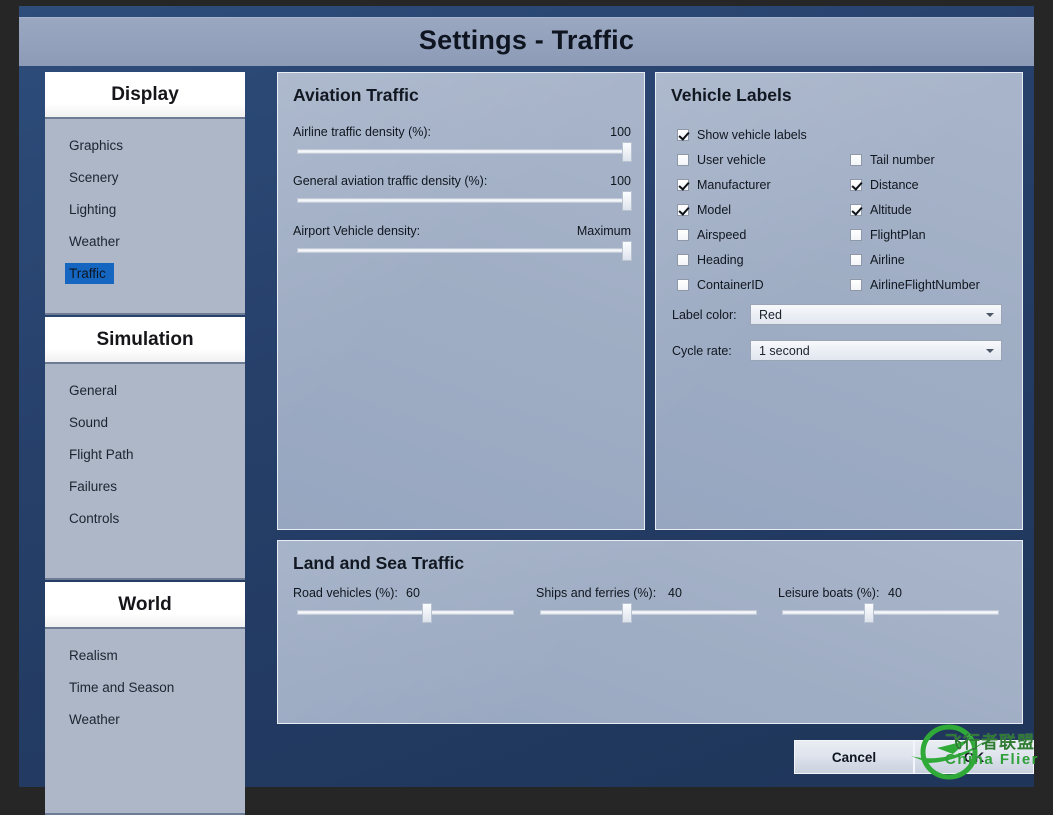 The height and width of the screenshot is (815, 1053). What do you see at coordinates (145, 655) in the screenshot?
I see `sidebar-item-realism: Realism` at bounding box center [145, 655].